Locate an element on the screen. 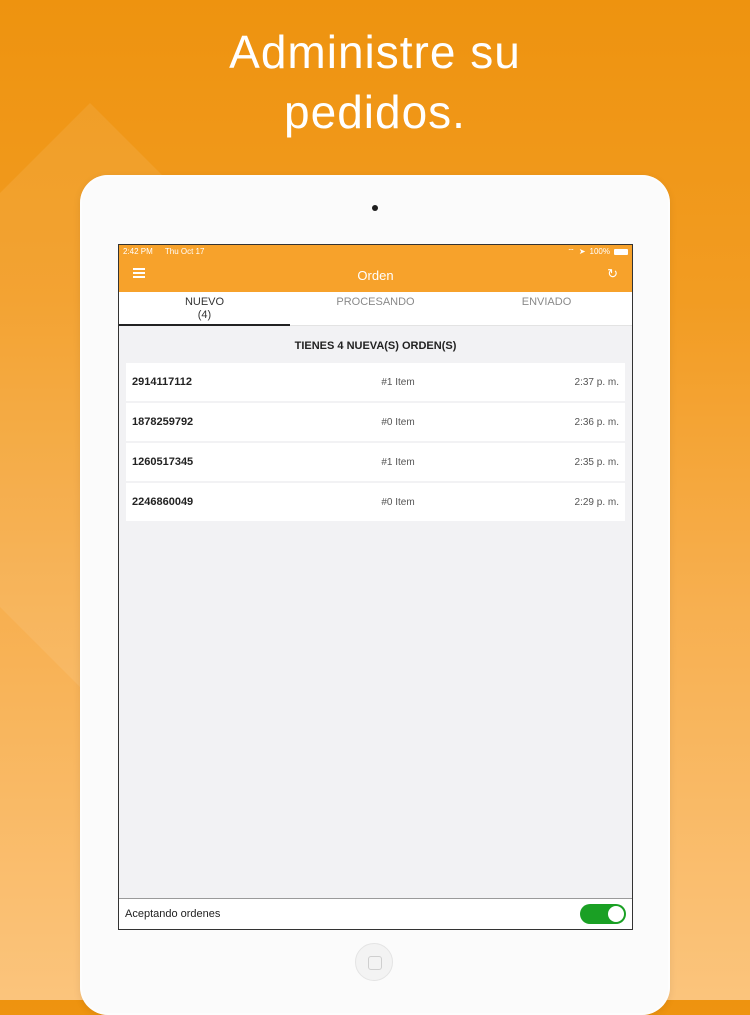 Image resolution: width=750 pixels, height=1015 pixels. orders-summary: TIENES 4 NUEVA(S) ORDEN(S) is located at coordinates (375, 346).